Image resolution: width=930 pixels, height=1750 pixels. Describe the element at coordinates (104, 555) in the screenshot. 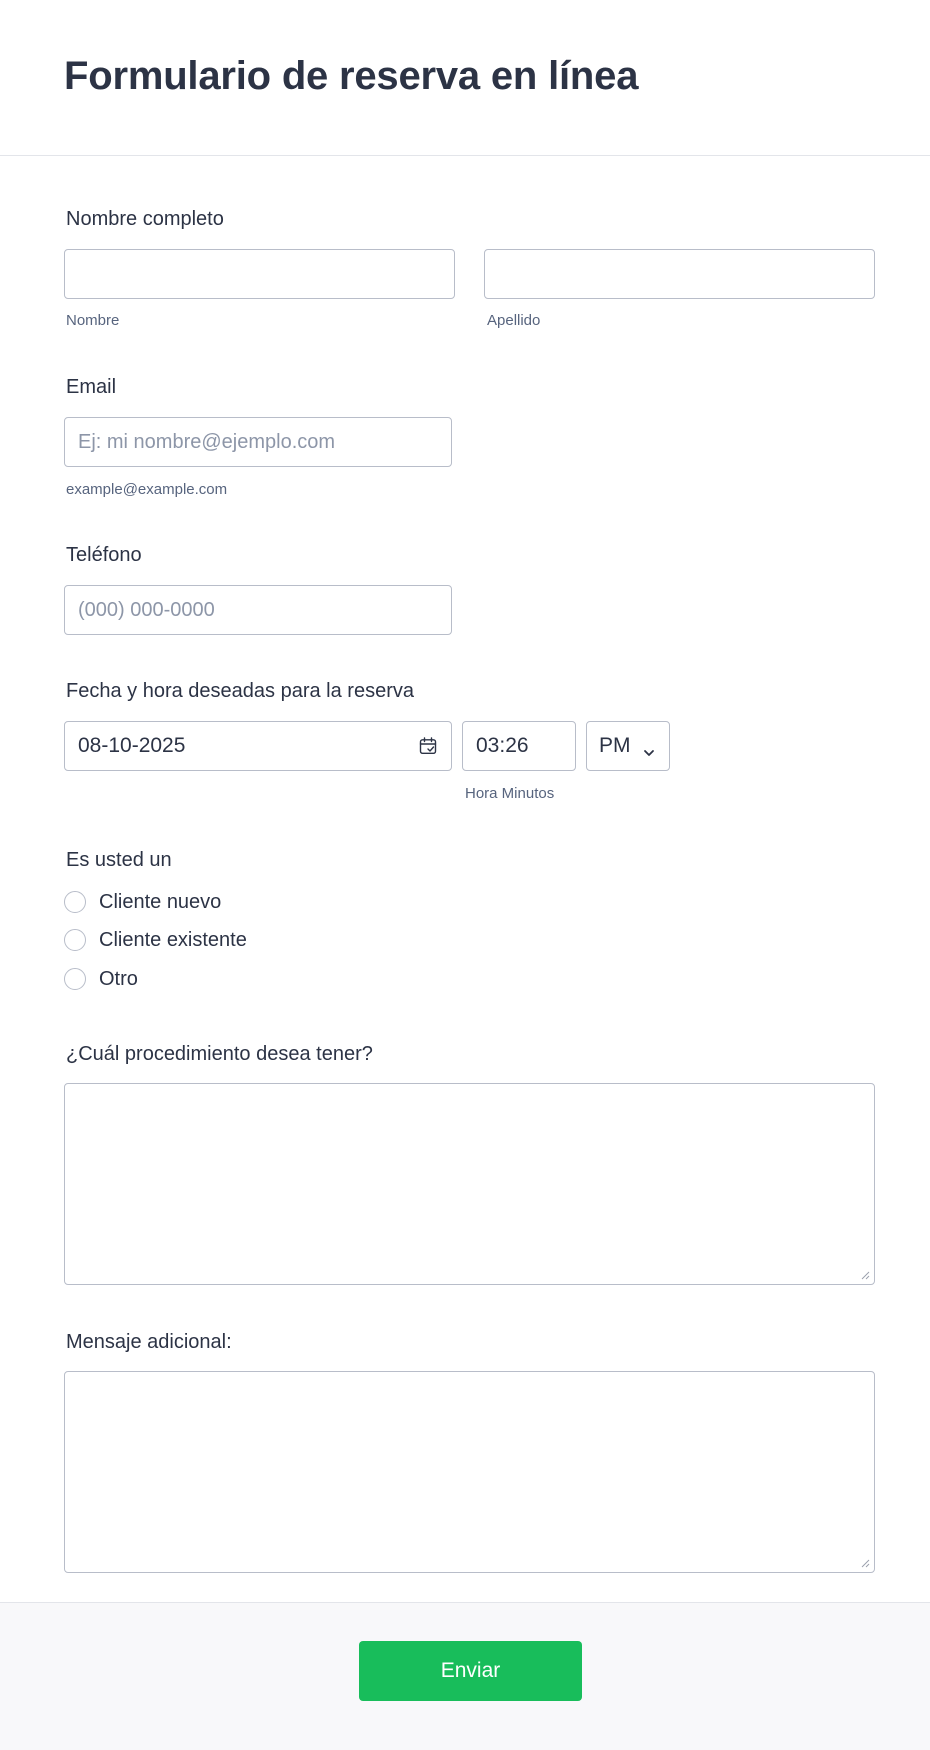

I see `phone-label: Teléfono` at that location.